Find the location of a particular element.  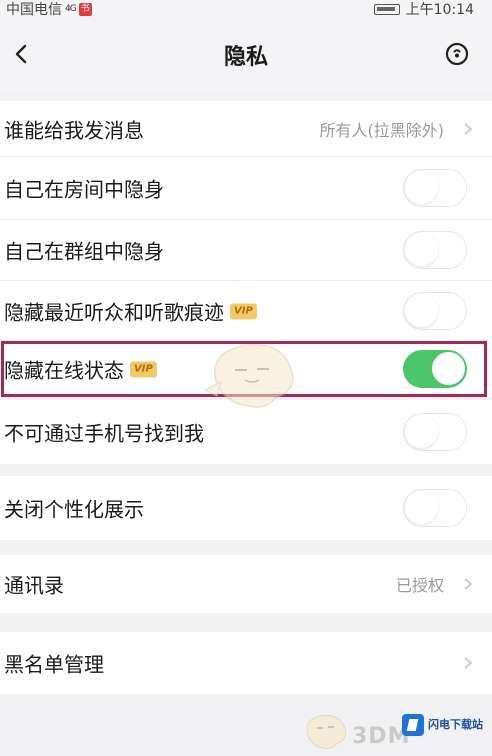

row-label: 不可通过手机号找到我 is located at coordinates (104, 433).